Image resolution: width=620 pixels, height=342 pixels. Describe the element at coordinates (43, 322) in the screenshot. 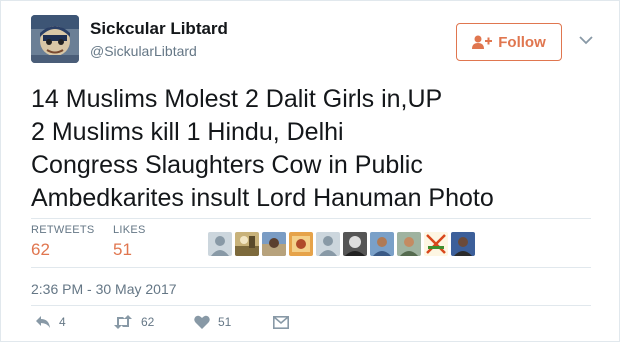

I see `reply-icon` at that location.